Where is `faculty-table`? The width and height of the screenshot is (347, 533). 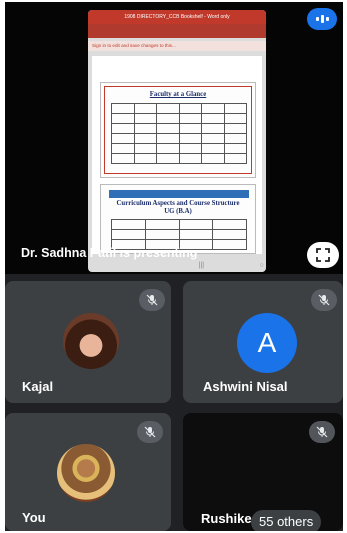
faculty-table is located at coordinates (179, 133).